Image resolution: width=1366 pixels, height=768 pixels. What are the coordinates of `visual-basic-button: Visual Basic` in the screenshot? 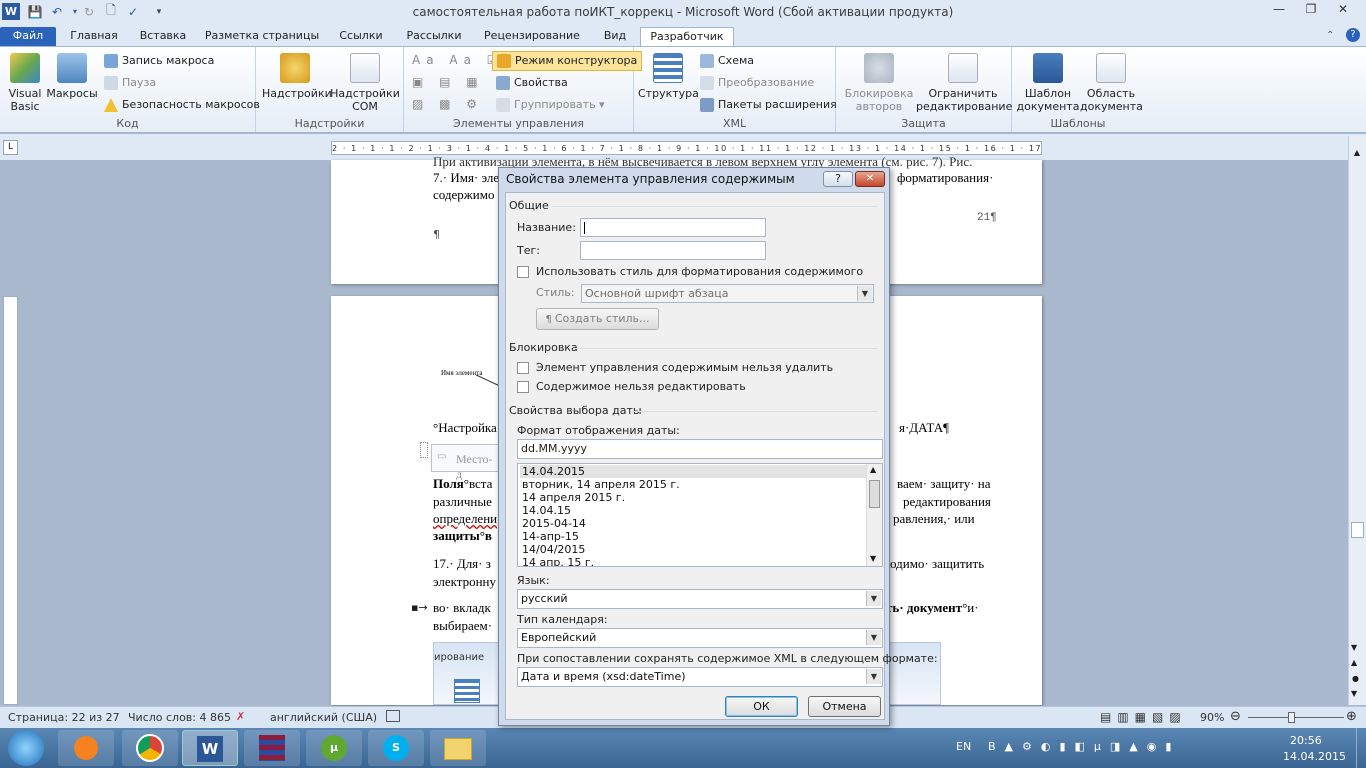 It's located at (25, 83).